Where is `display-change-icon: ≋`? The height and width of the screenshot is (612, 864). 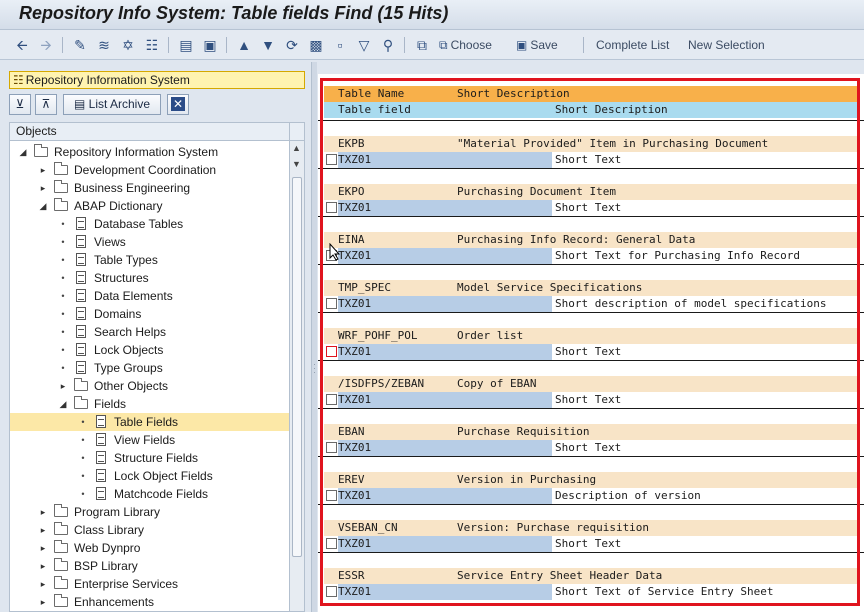
display-change-icon: ≋ is located at coordinates (104, 45).